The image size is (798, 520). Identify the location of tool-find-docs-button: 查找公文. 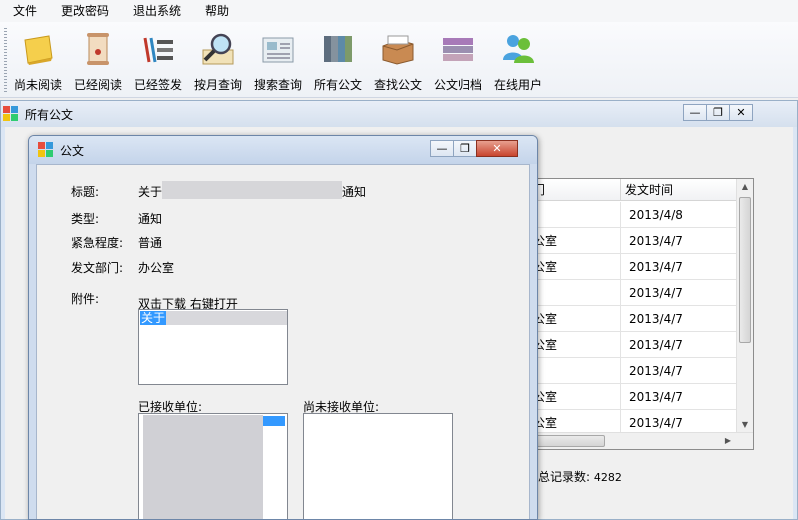
(398, 61).